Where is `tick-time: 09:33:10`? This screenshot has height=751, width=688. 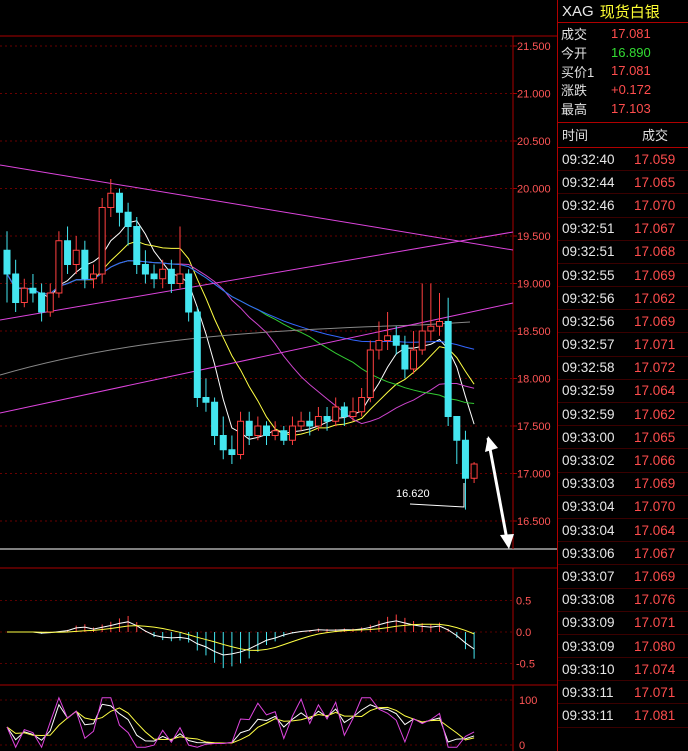
tick-time: 09:33:10 is located at coordinates (588, 669).